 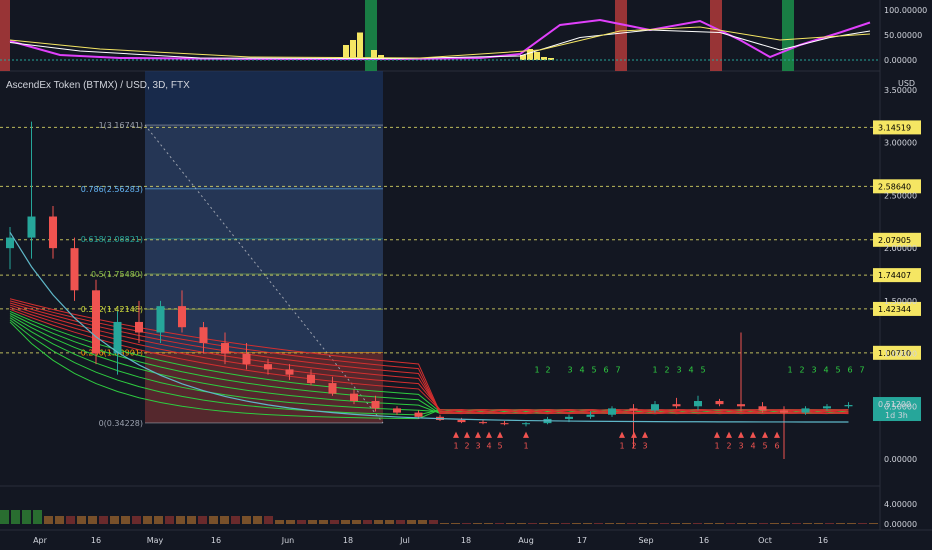 What do you see at coordinates (112, 309) in the screenshot?
I see `fib-label: 0.382(1.42148)` at bounding box center [112, 309].